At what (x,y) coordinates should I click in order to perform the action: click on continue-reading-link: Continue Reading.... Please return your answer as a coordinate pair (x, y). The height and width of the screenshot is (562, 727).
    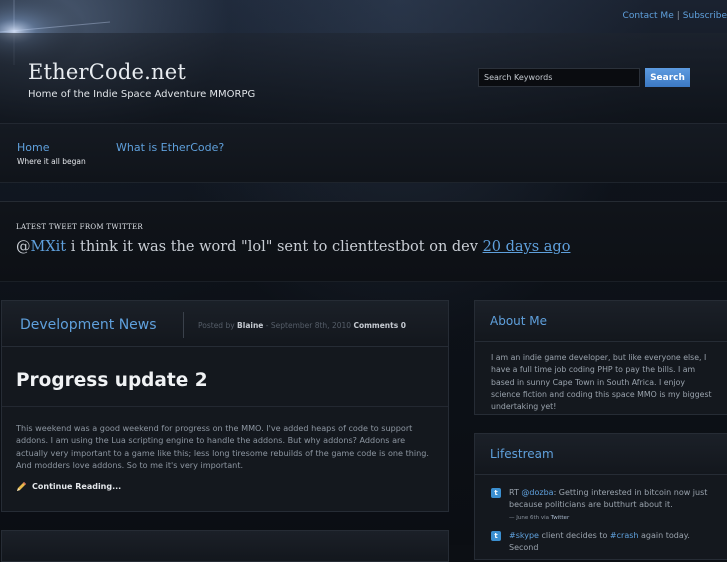
    Looking at the image, I should click on (68, 486).